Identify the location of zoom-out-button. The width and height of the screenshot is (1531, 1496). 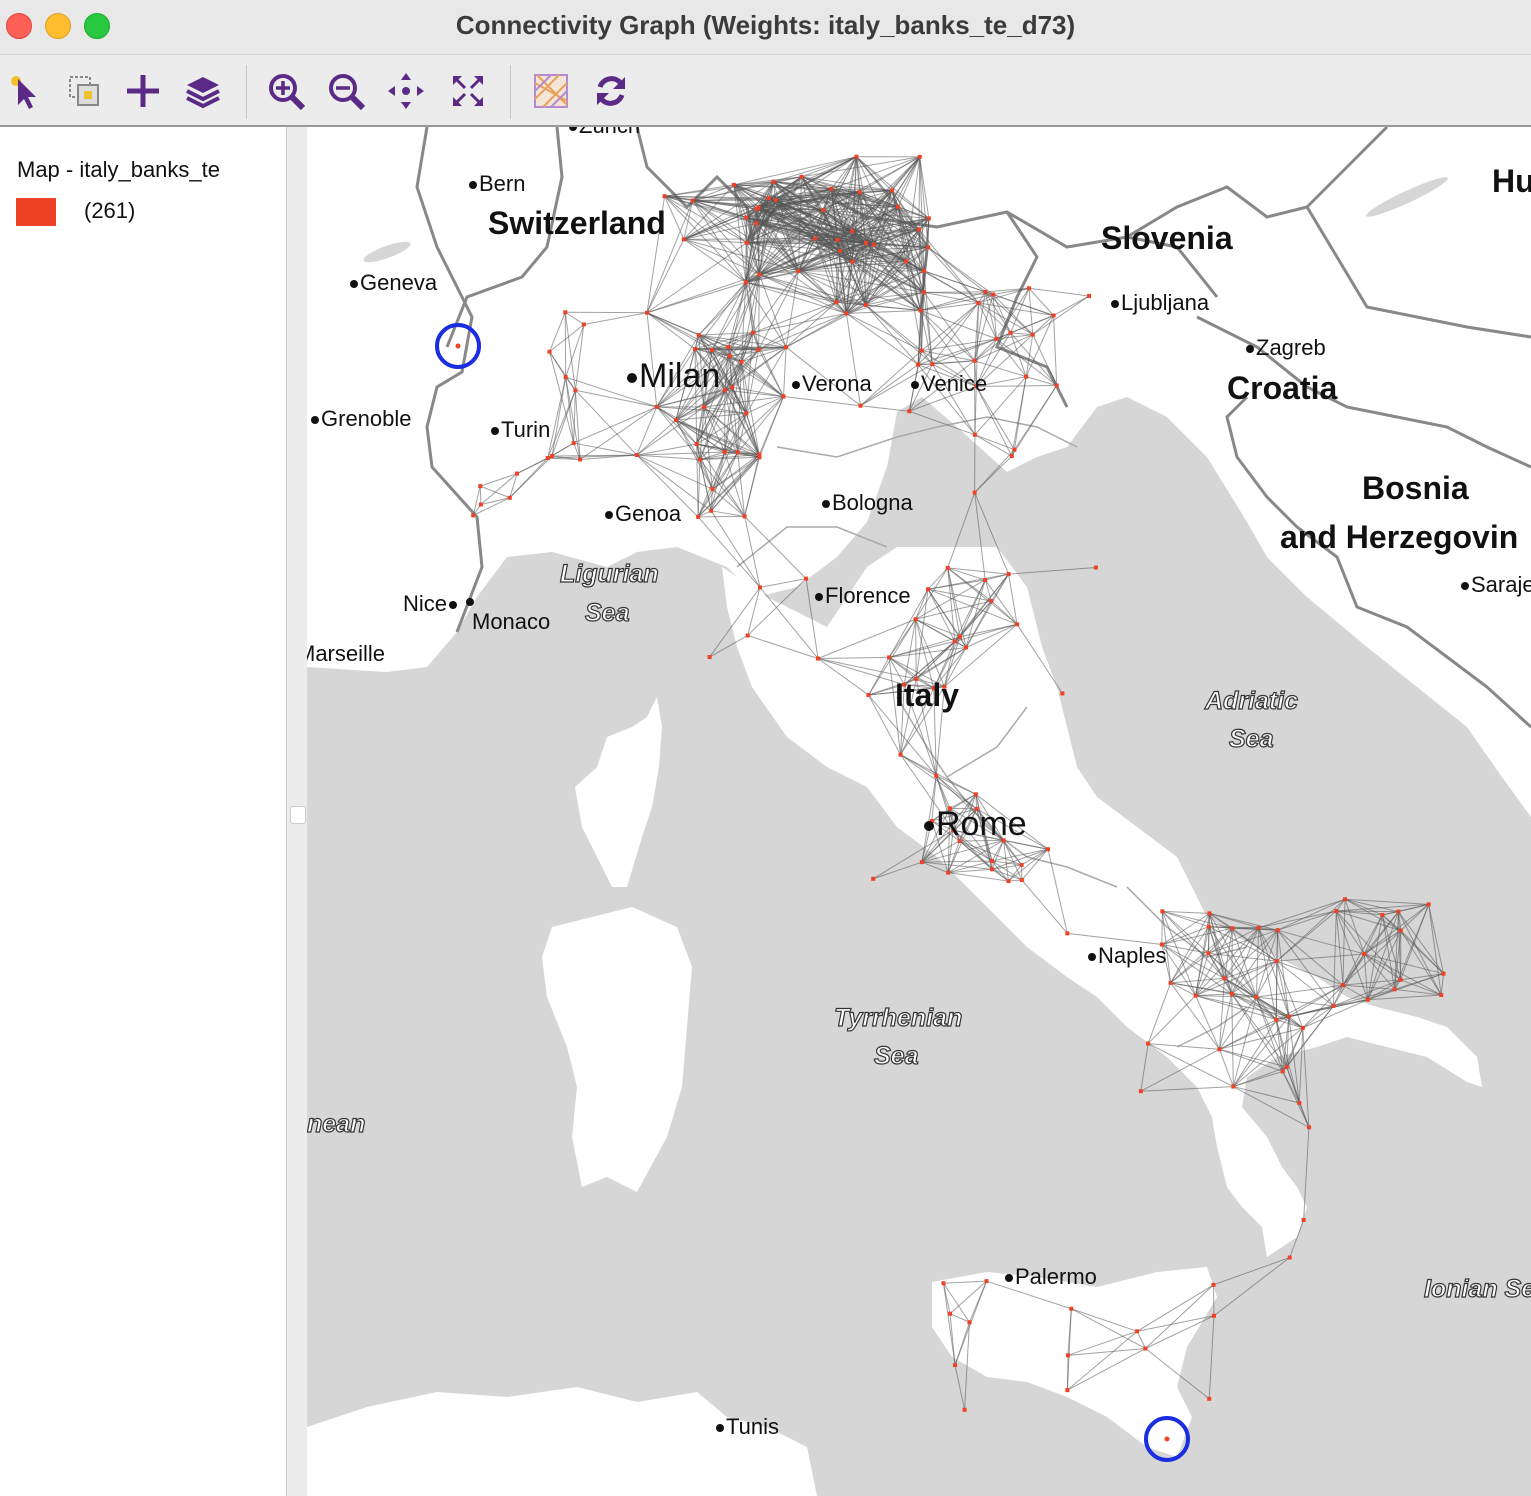
(346, 91).